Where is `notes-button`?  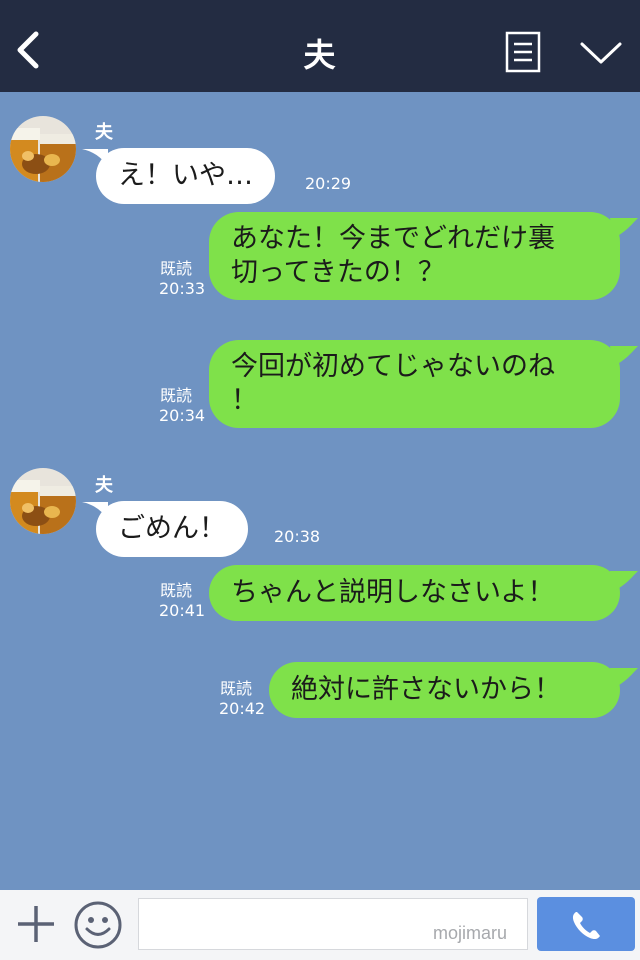
notes-button is located at coordinates (524, 52).